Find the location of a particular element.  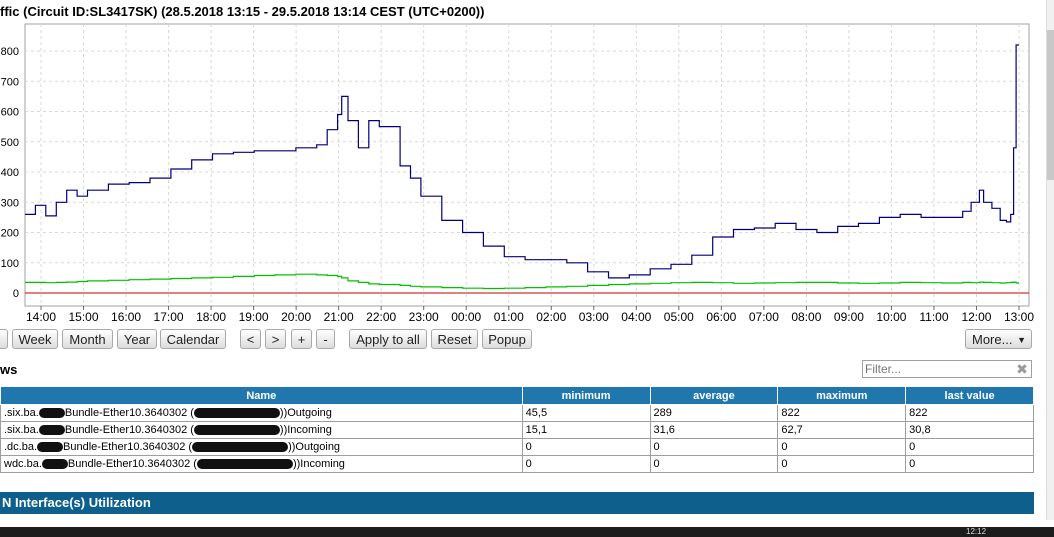

x-tick-label: 11:00 is located at coordinates (933, 317).